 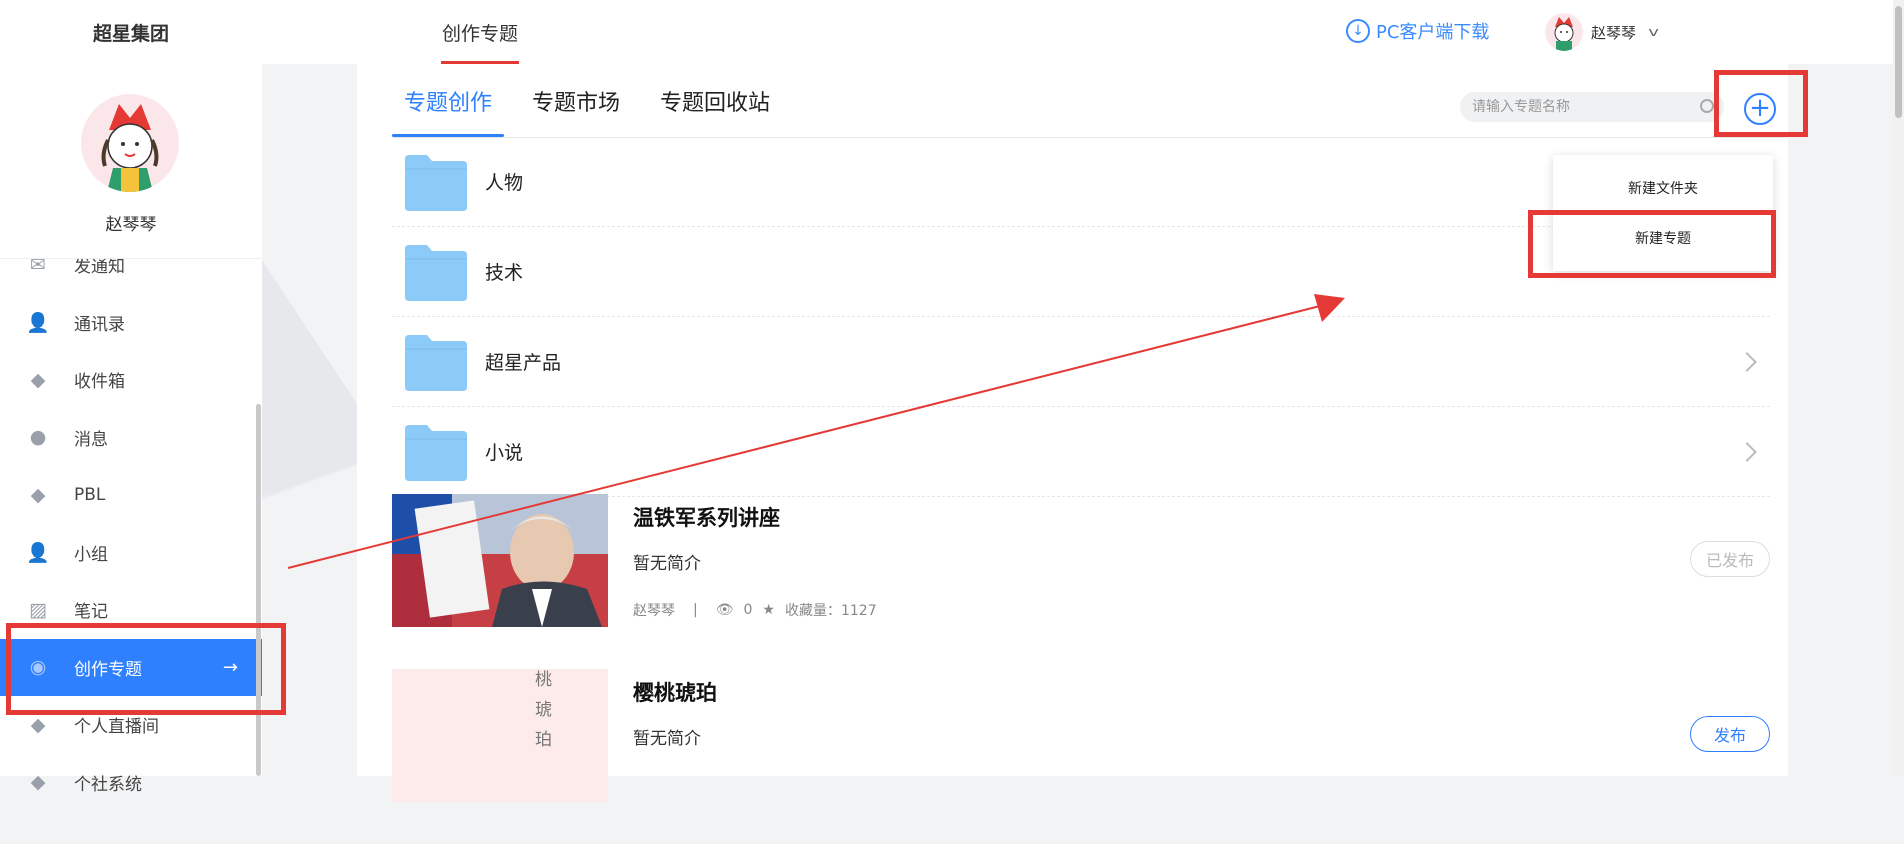 What do you see at coordinates (448, 100) in the screenshot?
I see `tab-topic-creation: 专题创作` at bounding box center [448, 100].